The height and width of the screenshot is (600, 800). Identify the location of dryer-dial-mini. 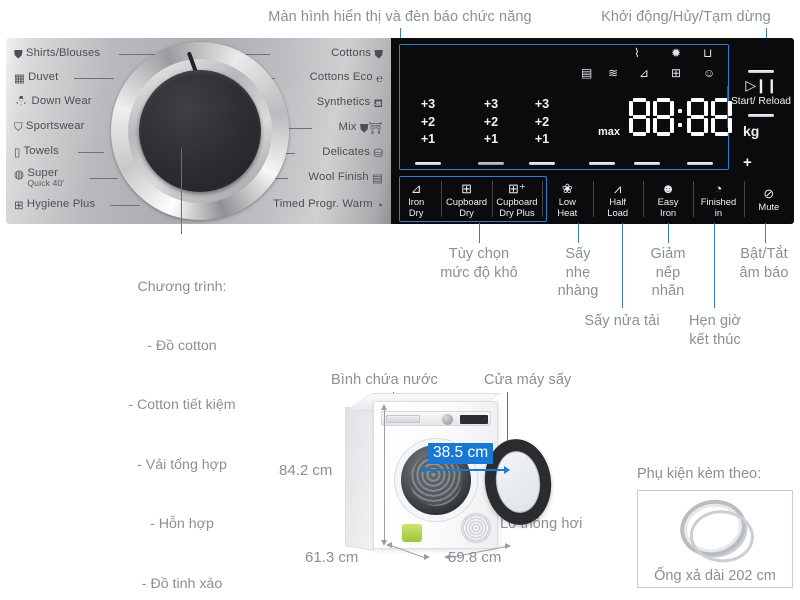
(447, 419).